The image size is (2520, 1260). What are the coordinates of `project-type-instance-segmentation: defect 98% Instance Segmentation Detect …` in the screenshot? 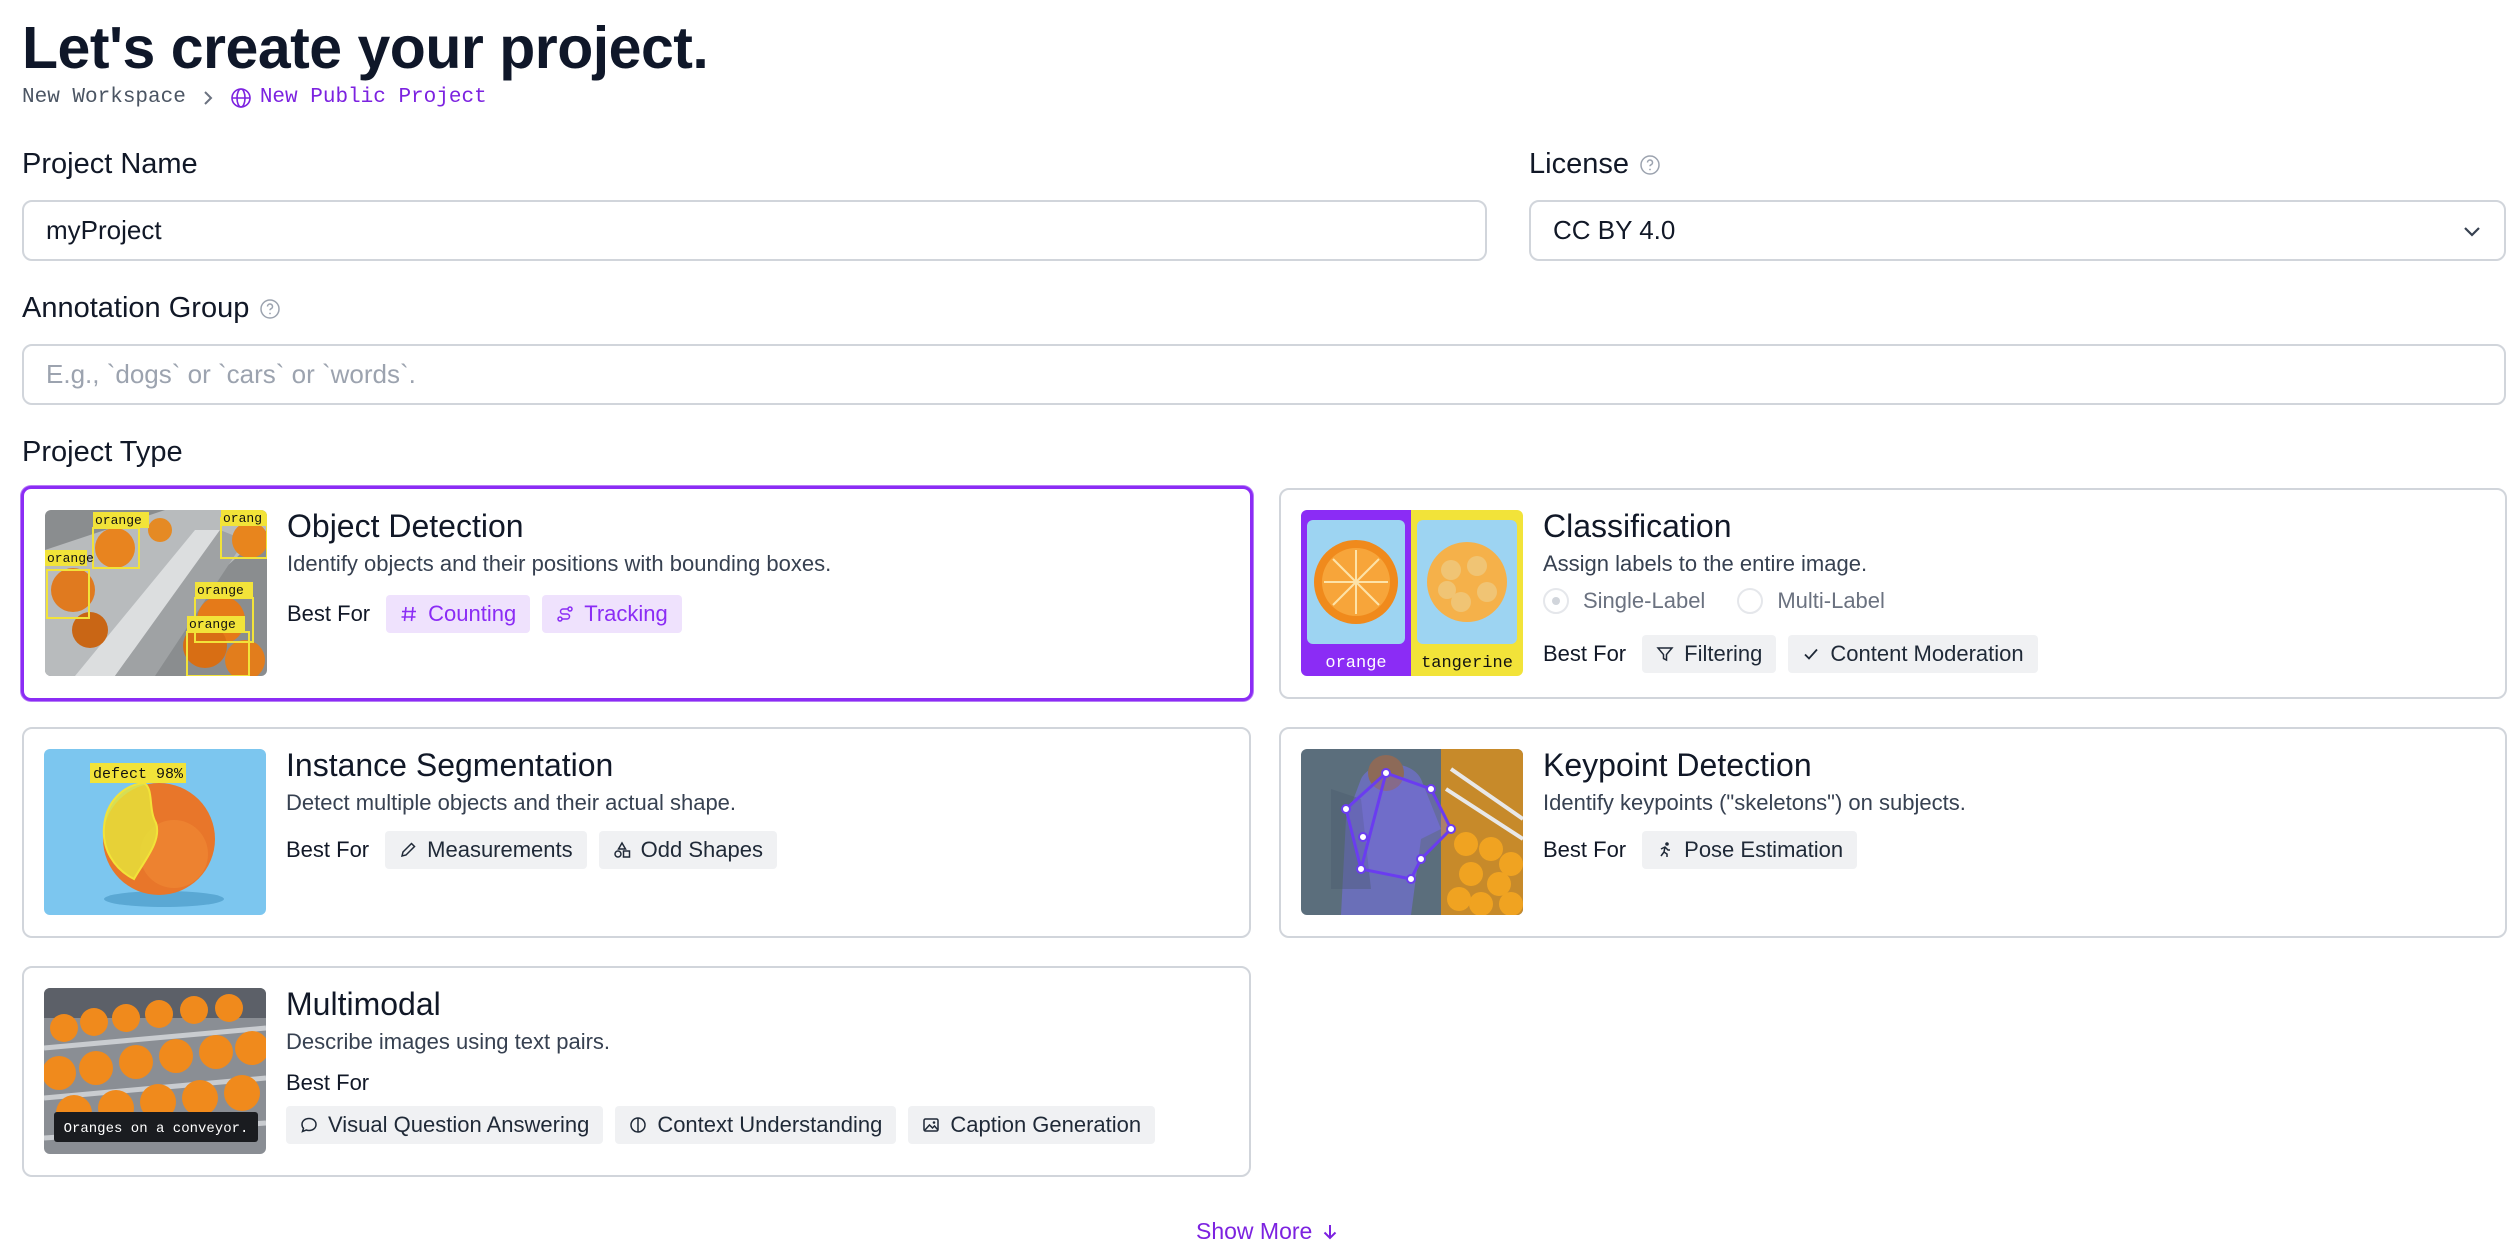 It's located at (636, 832).